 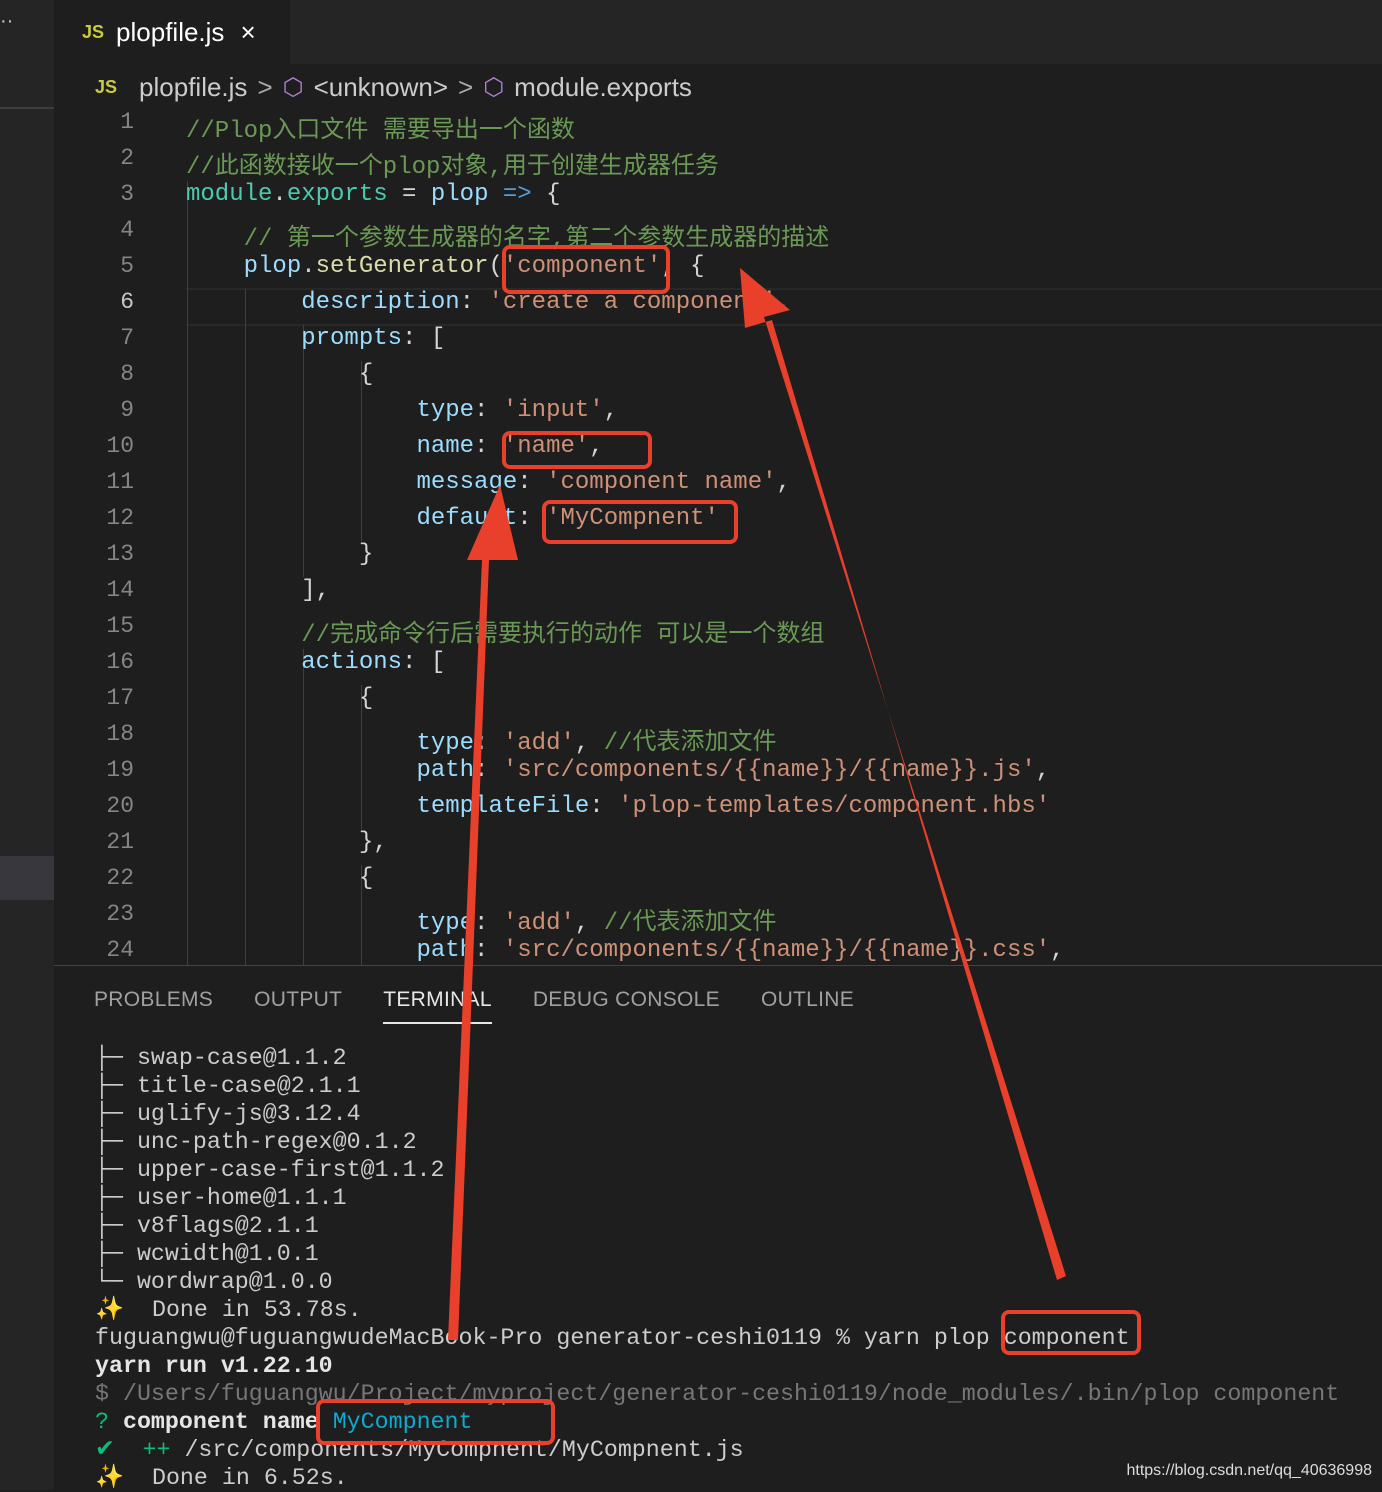 I want to click on code-token: exports, so click(x=337, y=194).